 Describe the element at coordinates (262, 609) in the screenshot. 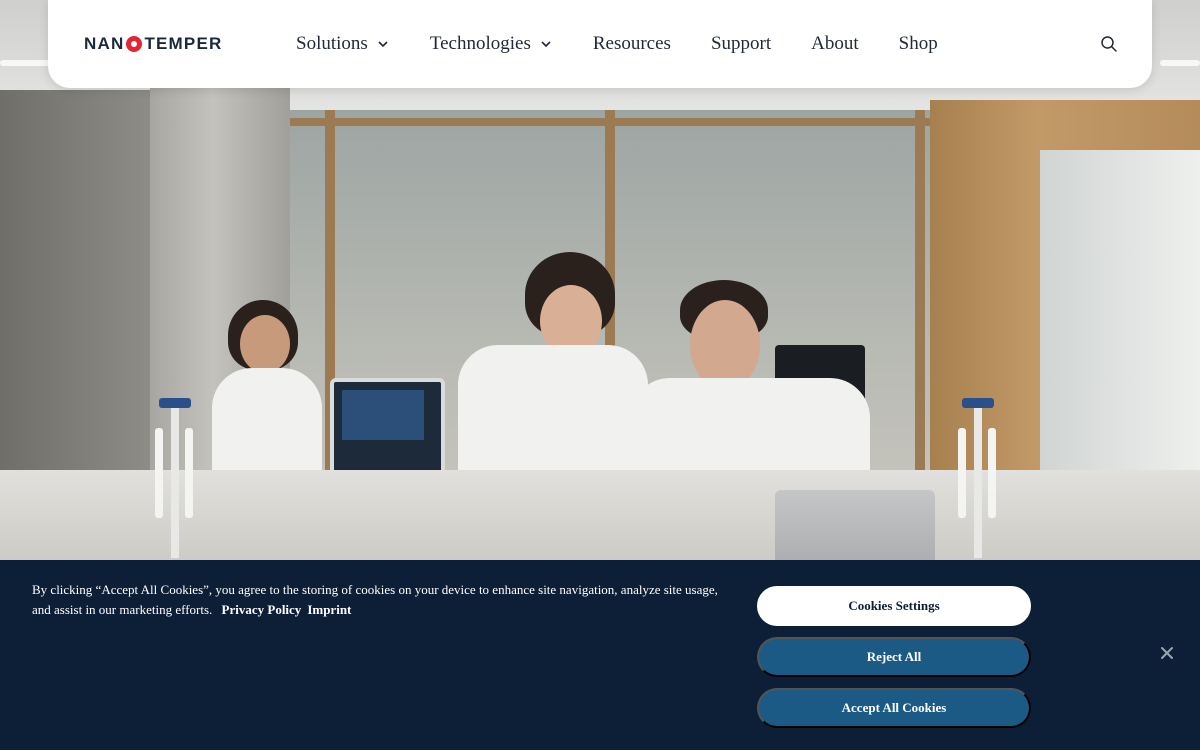

I see `privacy-policy-link: Privacy Policy` at that location.